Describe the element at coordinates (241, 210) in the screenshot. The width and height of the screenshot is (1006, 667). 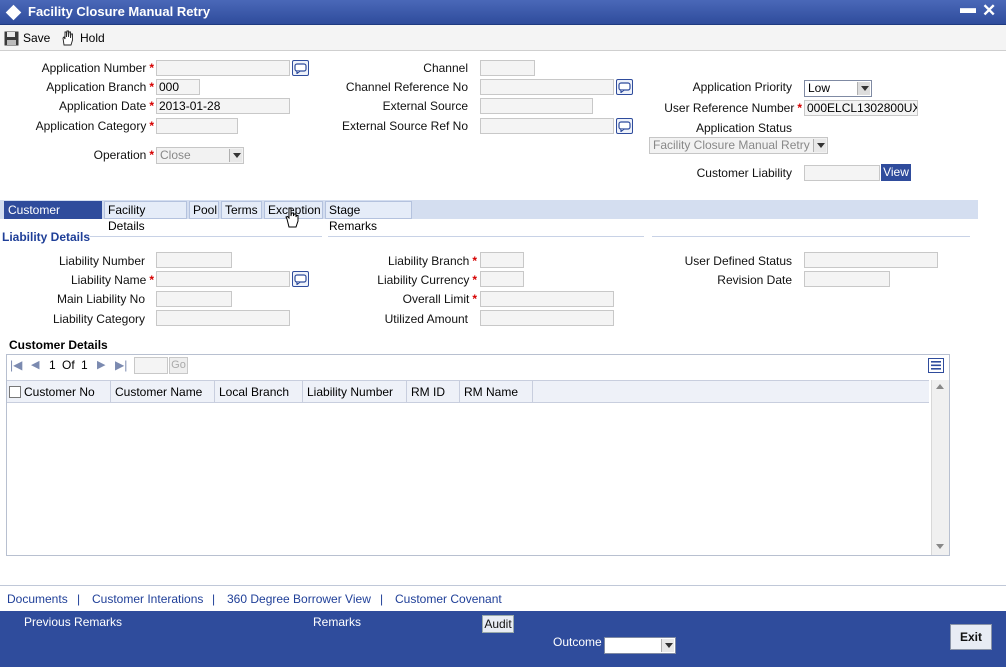
I see `tab-terms: Terms` at that location.